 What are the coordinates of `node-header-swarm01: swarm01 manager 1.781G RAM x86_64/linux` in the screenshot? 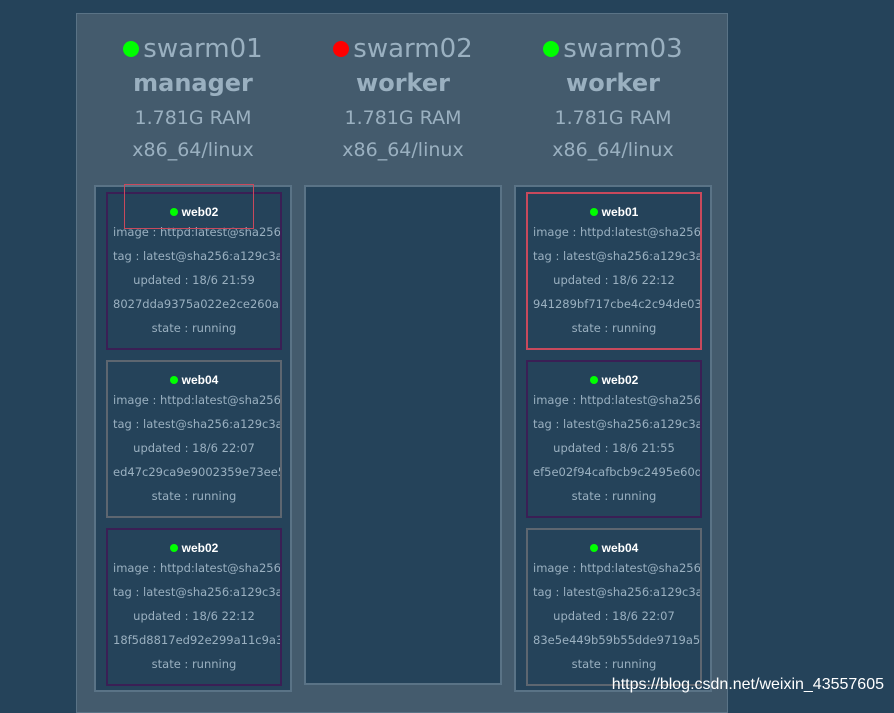 It's located at (193, 96).